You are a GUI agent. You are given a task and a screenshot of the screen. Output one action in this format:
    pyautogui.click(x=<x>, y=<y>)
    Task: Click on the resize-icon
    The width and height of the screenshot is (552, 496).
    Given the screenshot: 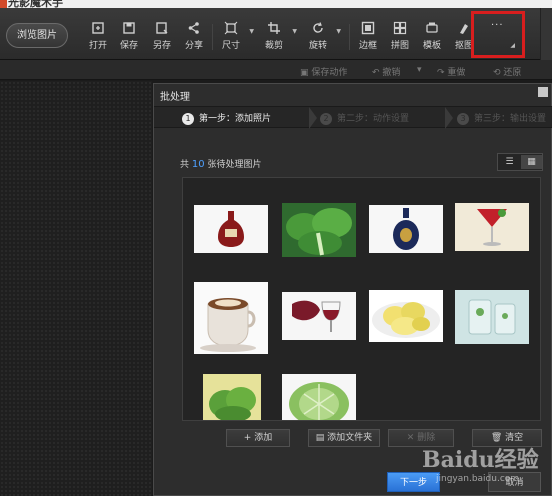 What is the action you would take?
    pyautogui.click(x=231, y=28)
    